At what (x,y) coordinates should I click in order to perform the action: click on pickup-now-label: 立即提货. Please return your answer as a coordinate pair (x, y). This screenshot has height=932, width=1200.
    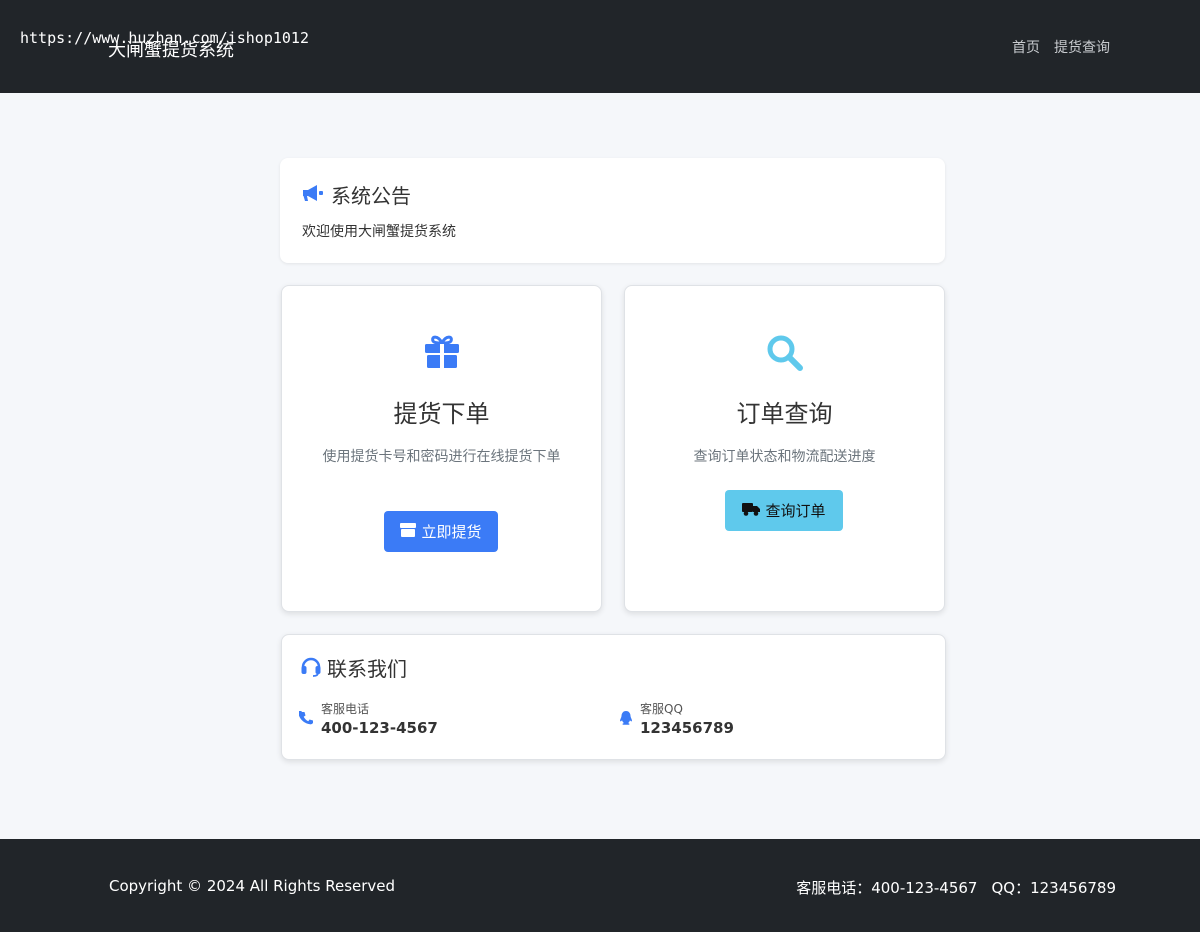
    Looking at the image, I should click on (451, 532).